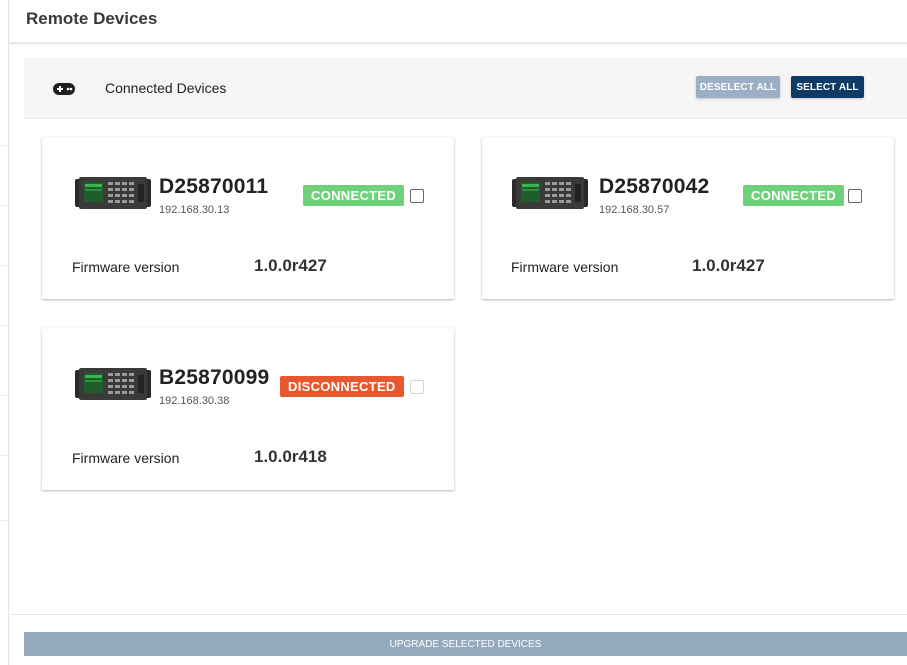  What do you see at coordinates (827, 87) in the screenshot?
I see `select-all-button: SELECT ALL` at bounding box center [827, 87].